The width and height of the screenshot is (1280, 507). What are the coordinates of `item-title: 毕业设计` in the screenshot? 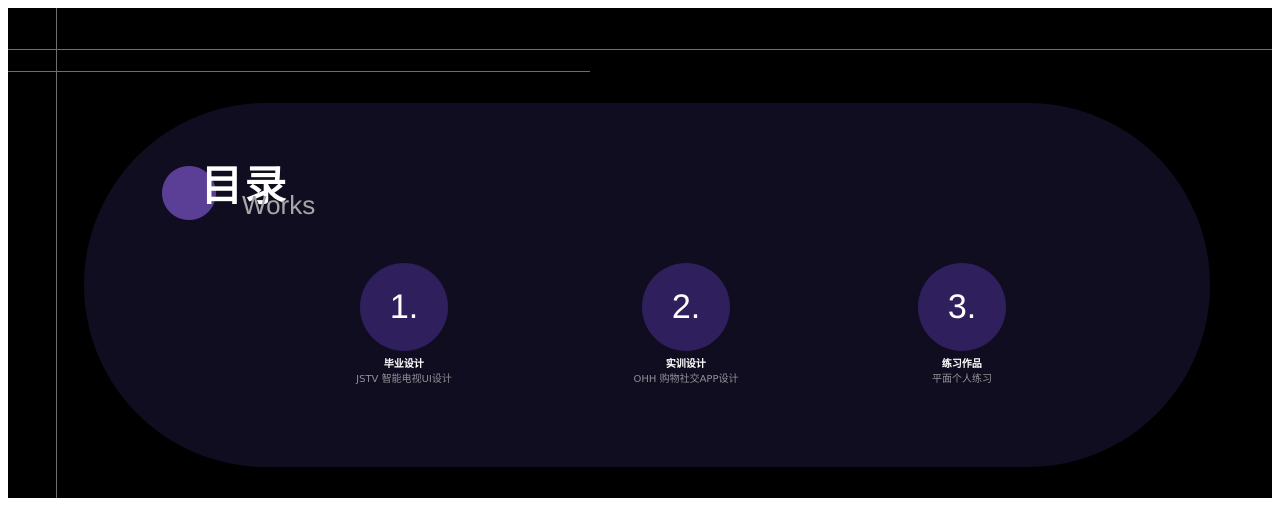 It's located at (404, 364).